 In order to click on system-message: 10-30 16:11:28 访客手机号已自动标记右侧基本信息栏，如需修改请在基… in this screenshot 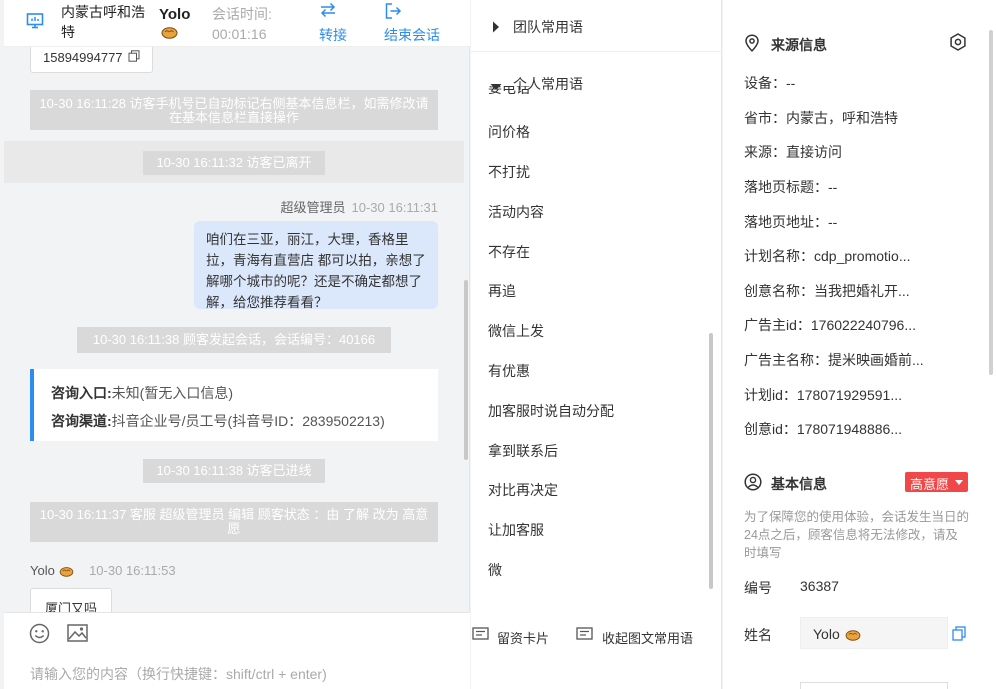, I will do `click(234, 110)`.